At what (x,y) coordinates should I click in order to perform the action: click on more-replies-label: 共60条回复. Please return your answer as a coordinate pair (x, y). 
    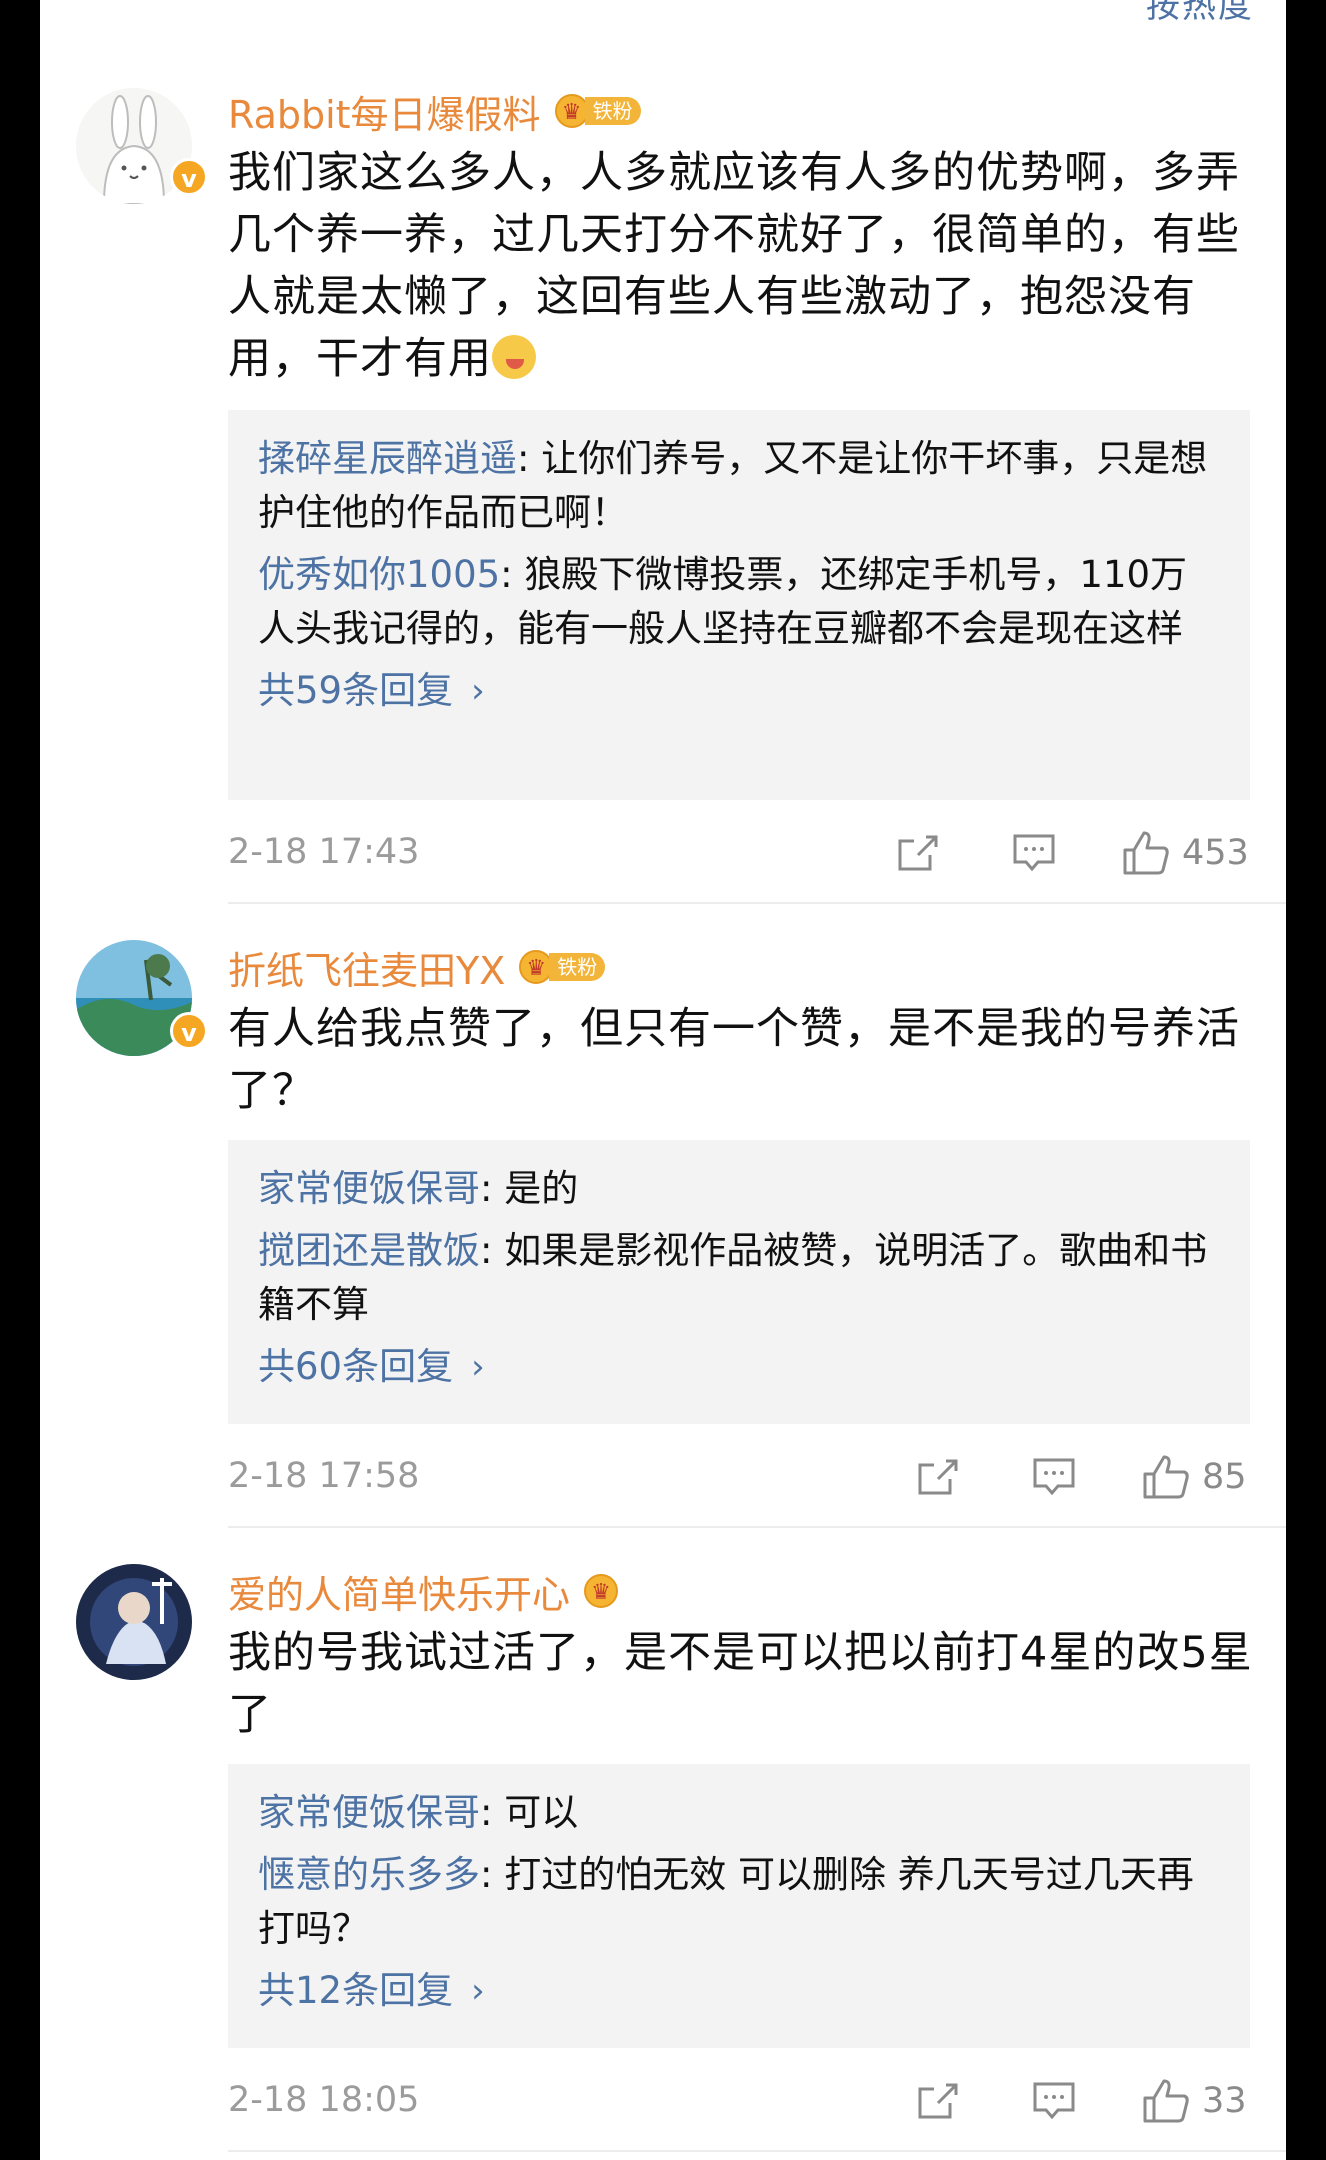
    Looking at the image, I should click on (356, 1366).